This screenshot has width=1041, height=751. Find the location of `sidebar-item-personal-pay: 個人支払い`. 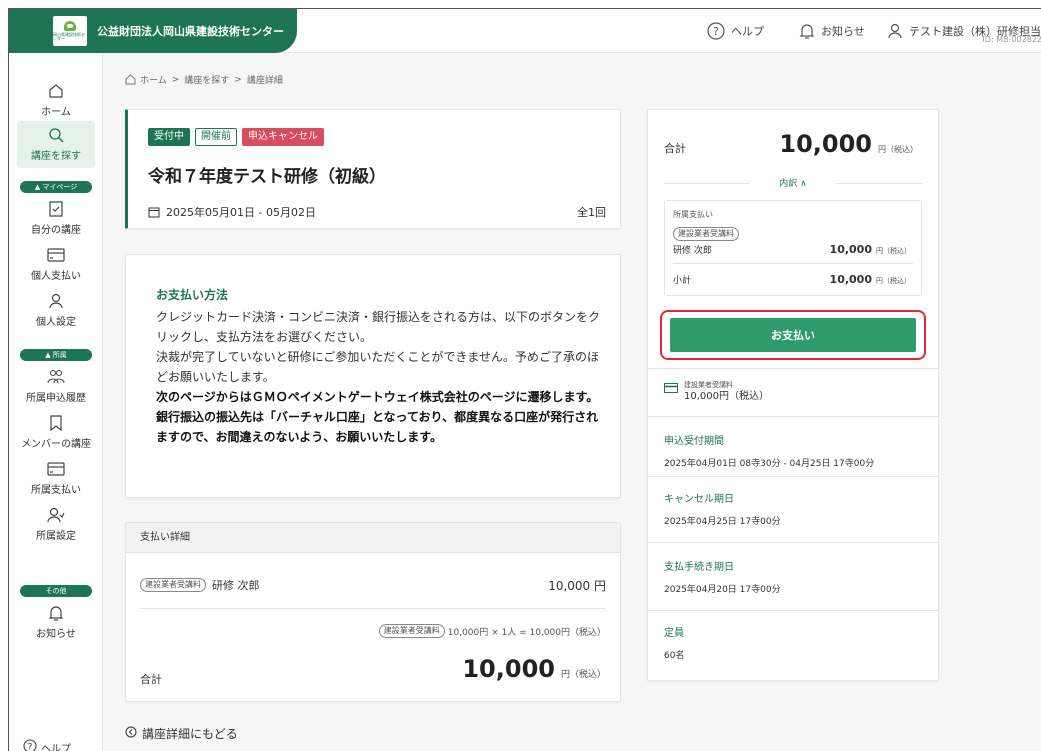

sidebar-item-personal-pay: 個人支払い is located at coordinates (56, 263).